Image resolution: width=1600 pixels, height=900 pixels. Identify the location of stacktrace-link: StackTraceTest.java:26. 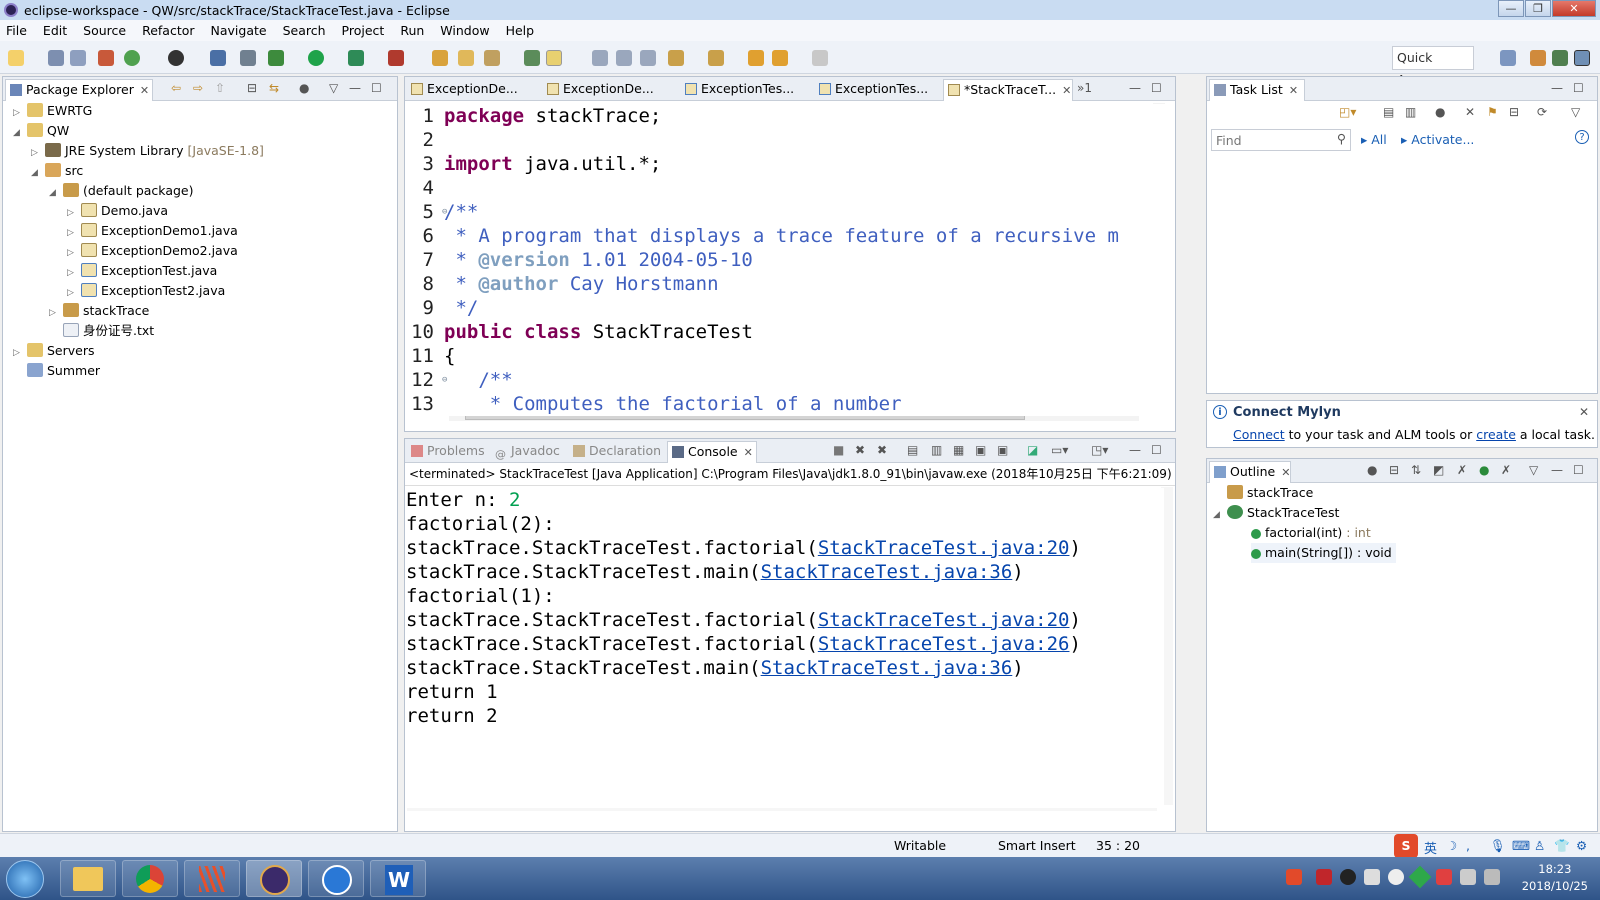
(944, 644).